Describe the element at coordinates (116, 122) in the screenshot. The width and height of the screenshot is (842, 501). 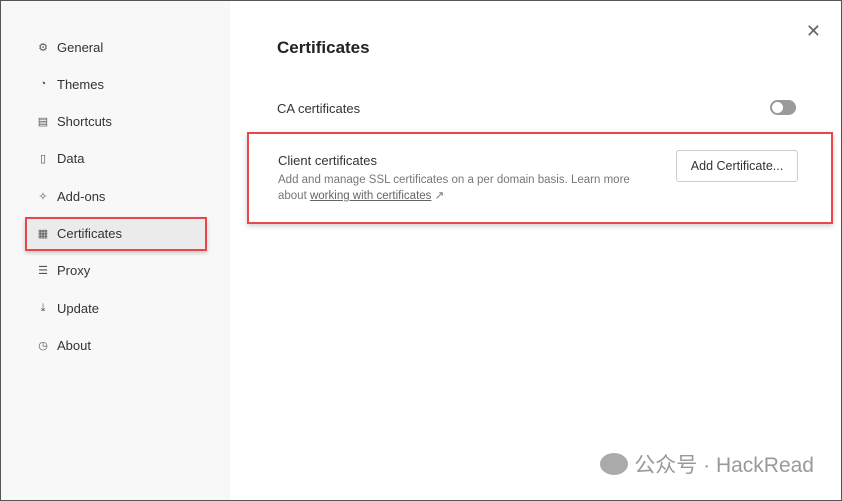
I see `sidebar-item-shortcuts: ▤ Shortcuts` at that location.